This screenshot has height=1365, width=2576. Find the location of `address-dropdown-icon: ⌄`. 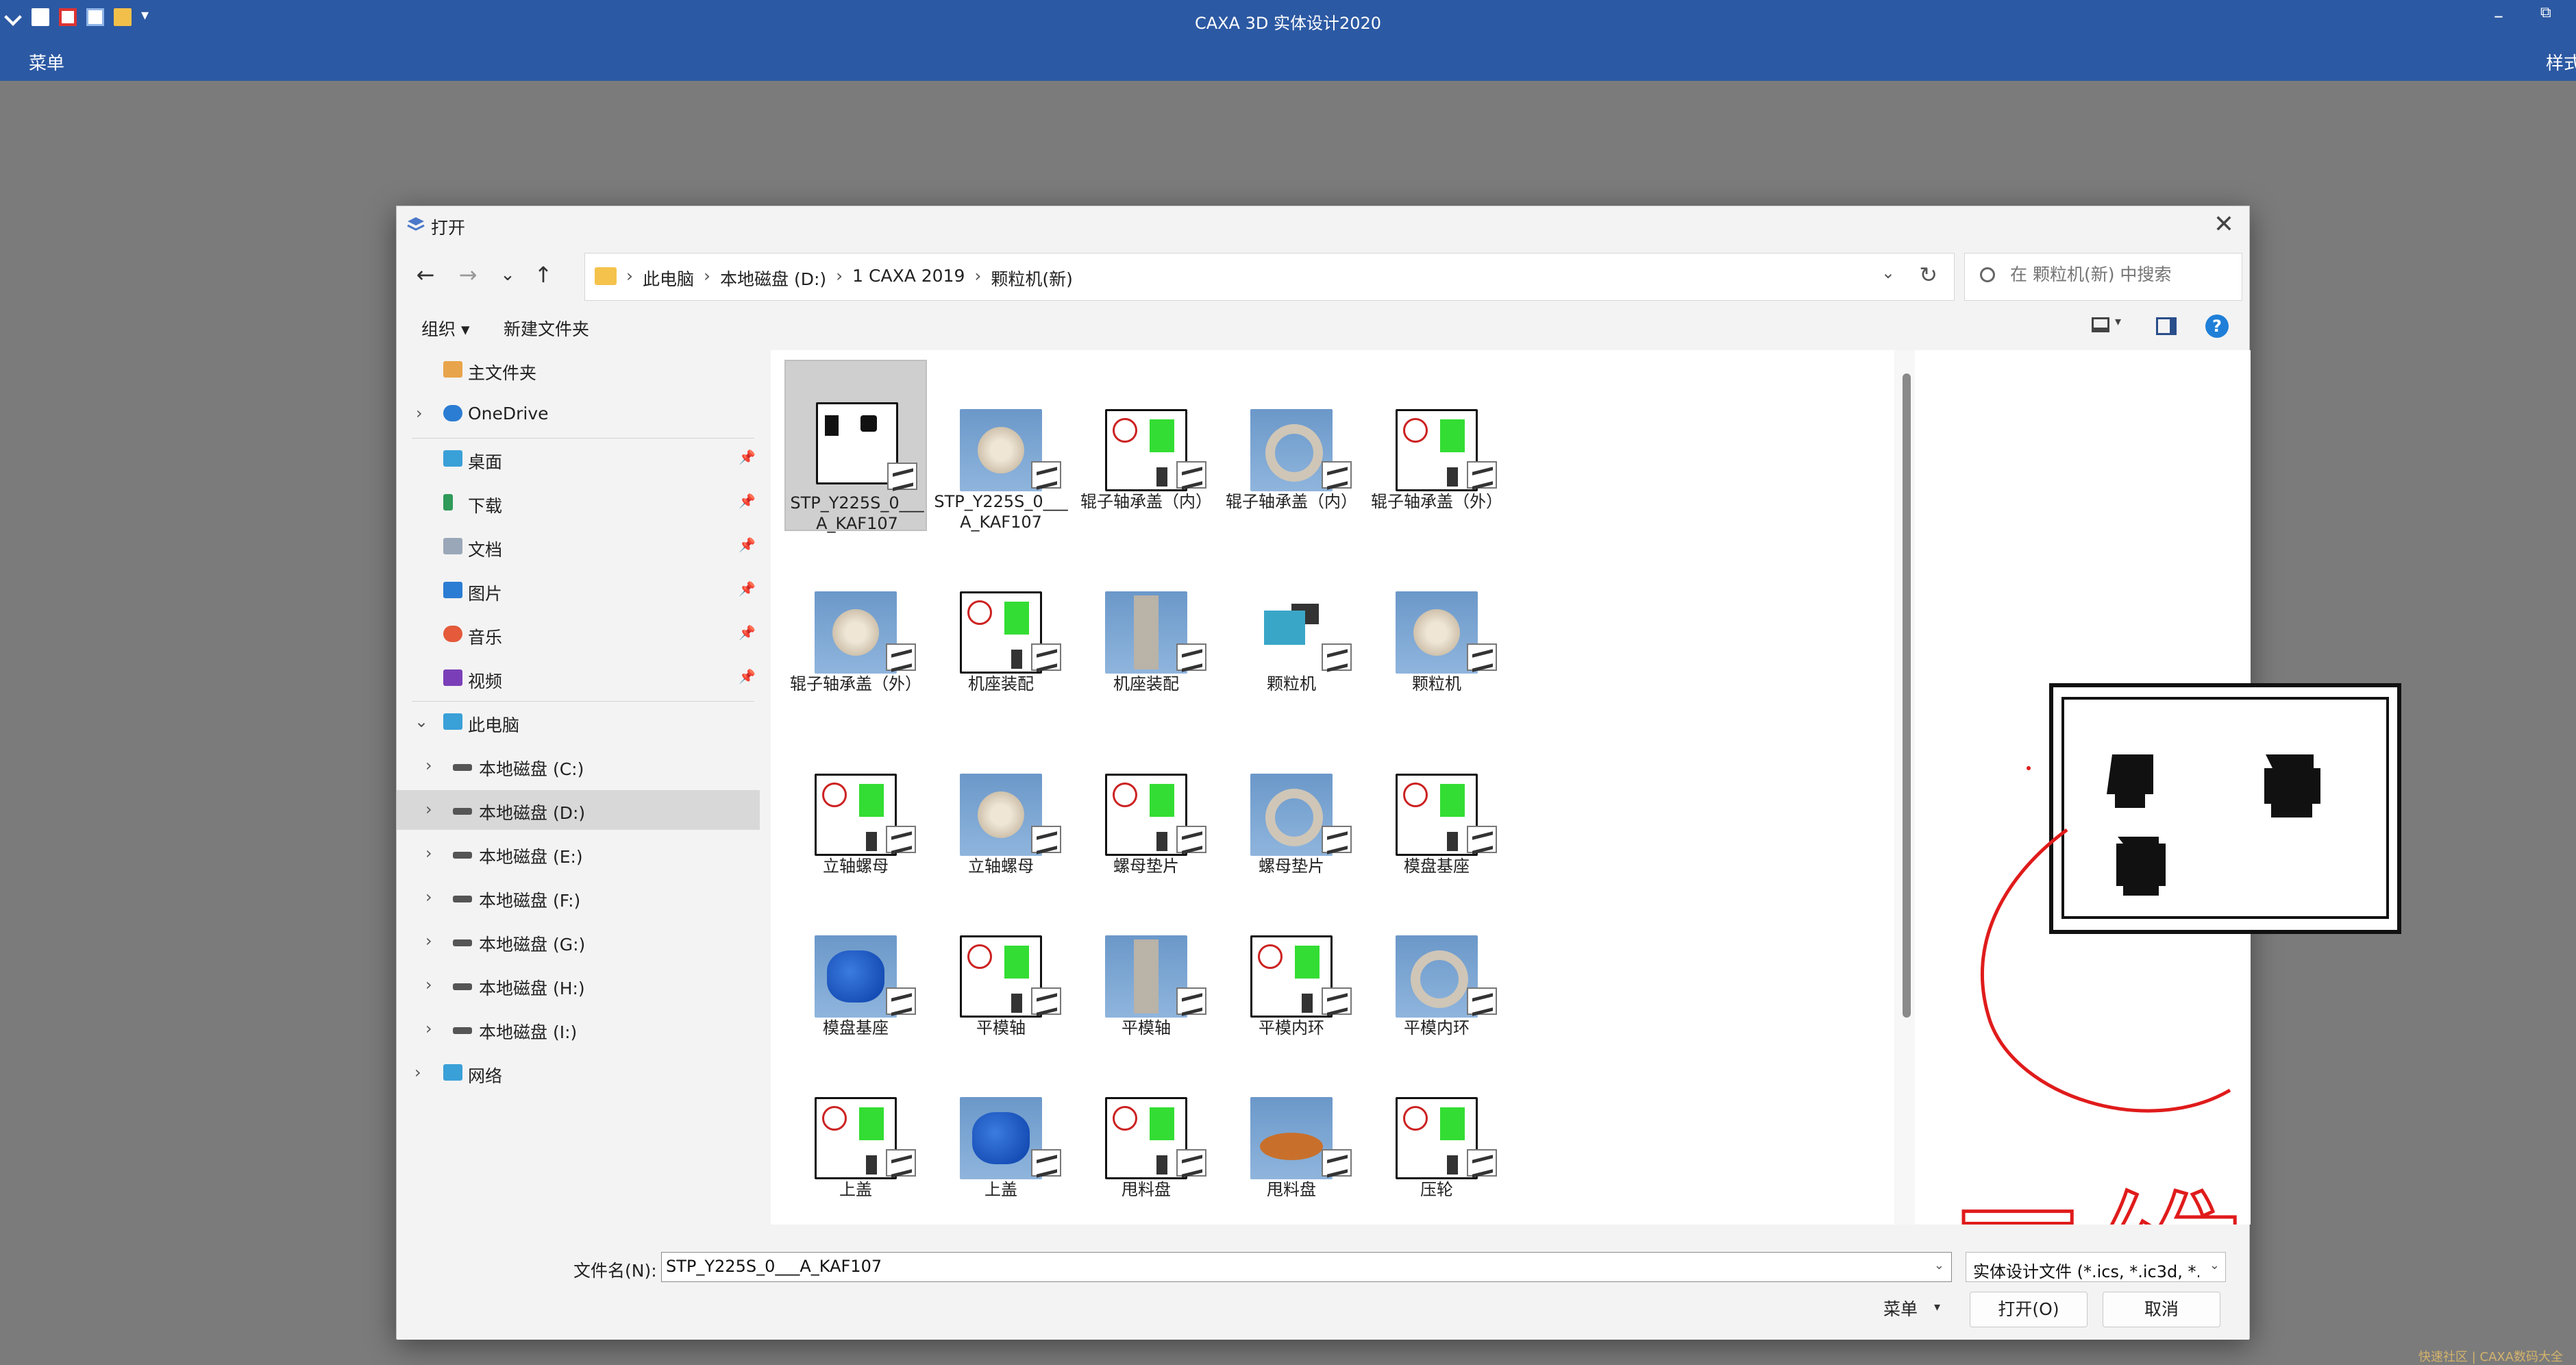

address-dropdown-icon: ⌄ is located at coordinates (1888, 272).